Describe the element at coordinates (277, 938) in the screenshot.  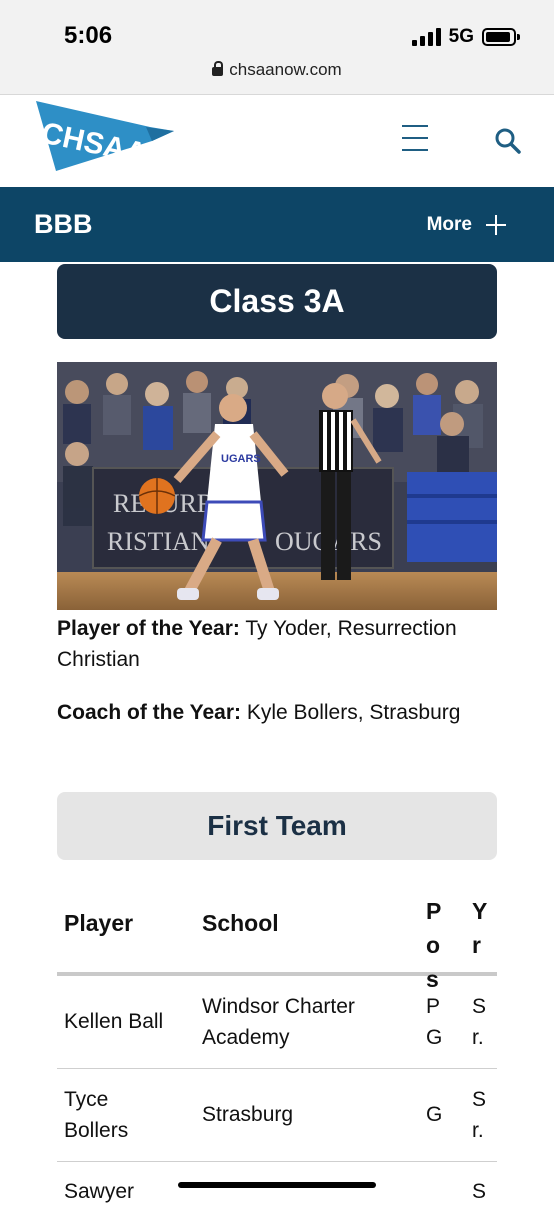
I see `table-header-row: Player School Pos Yr` at that location.